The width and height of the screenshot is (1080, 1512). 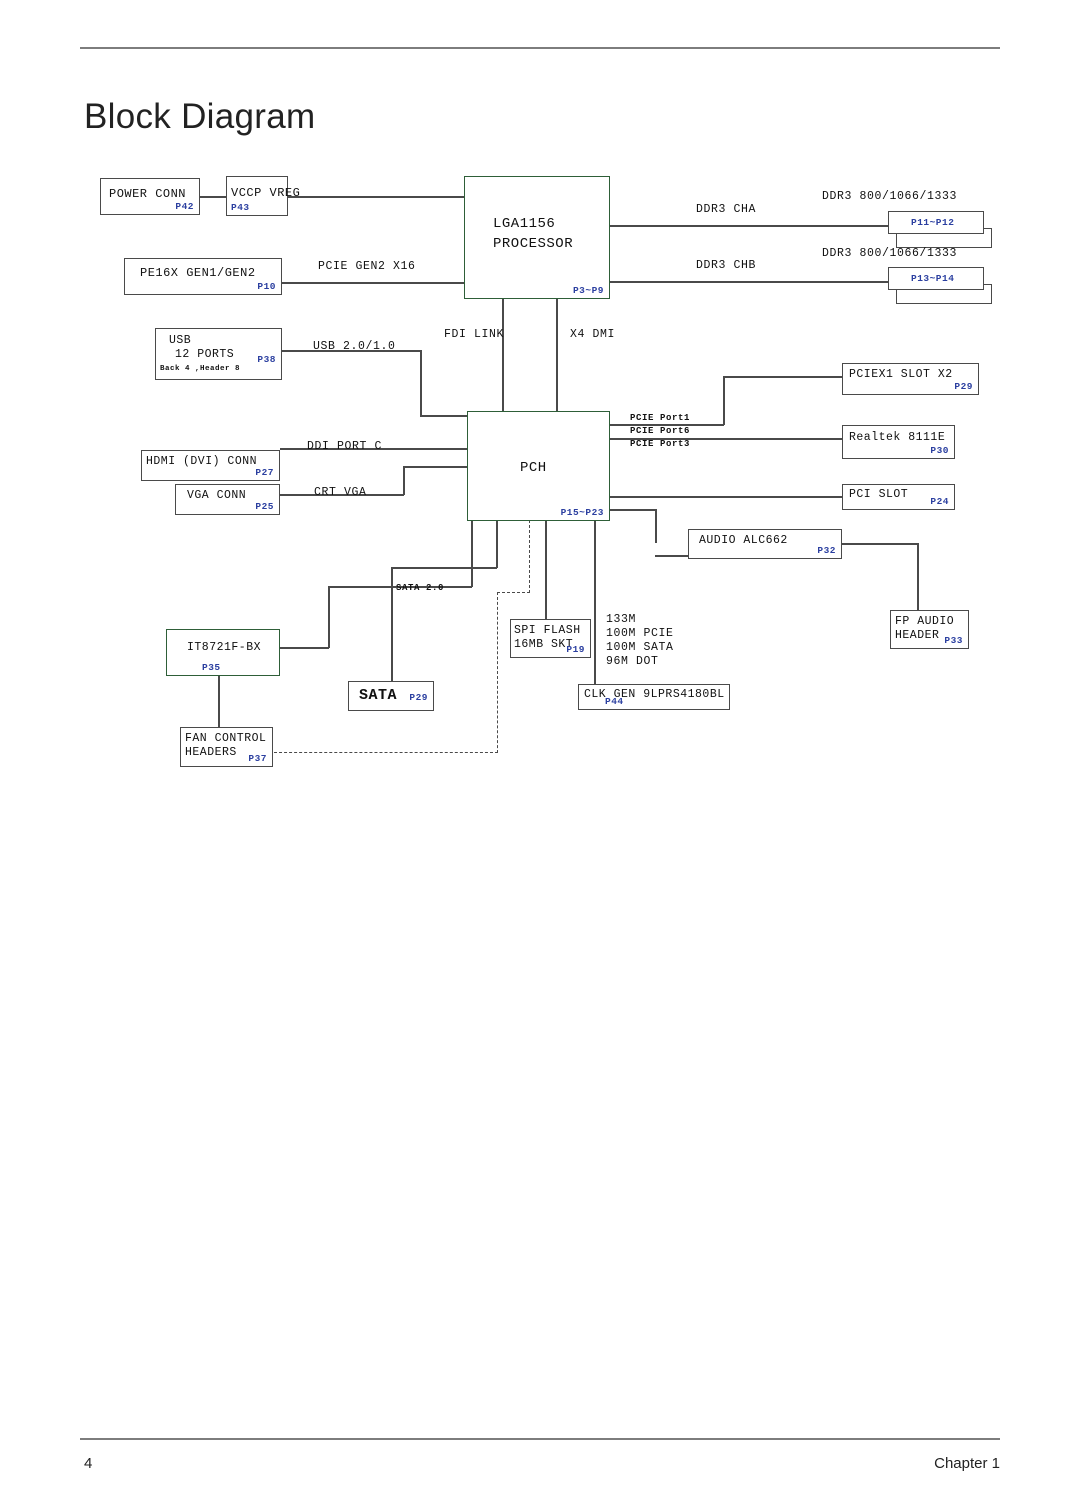 I want to click on label-ddr3-speed-chb: DDR3 800/1066/1333, so click(x=890, y=253).